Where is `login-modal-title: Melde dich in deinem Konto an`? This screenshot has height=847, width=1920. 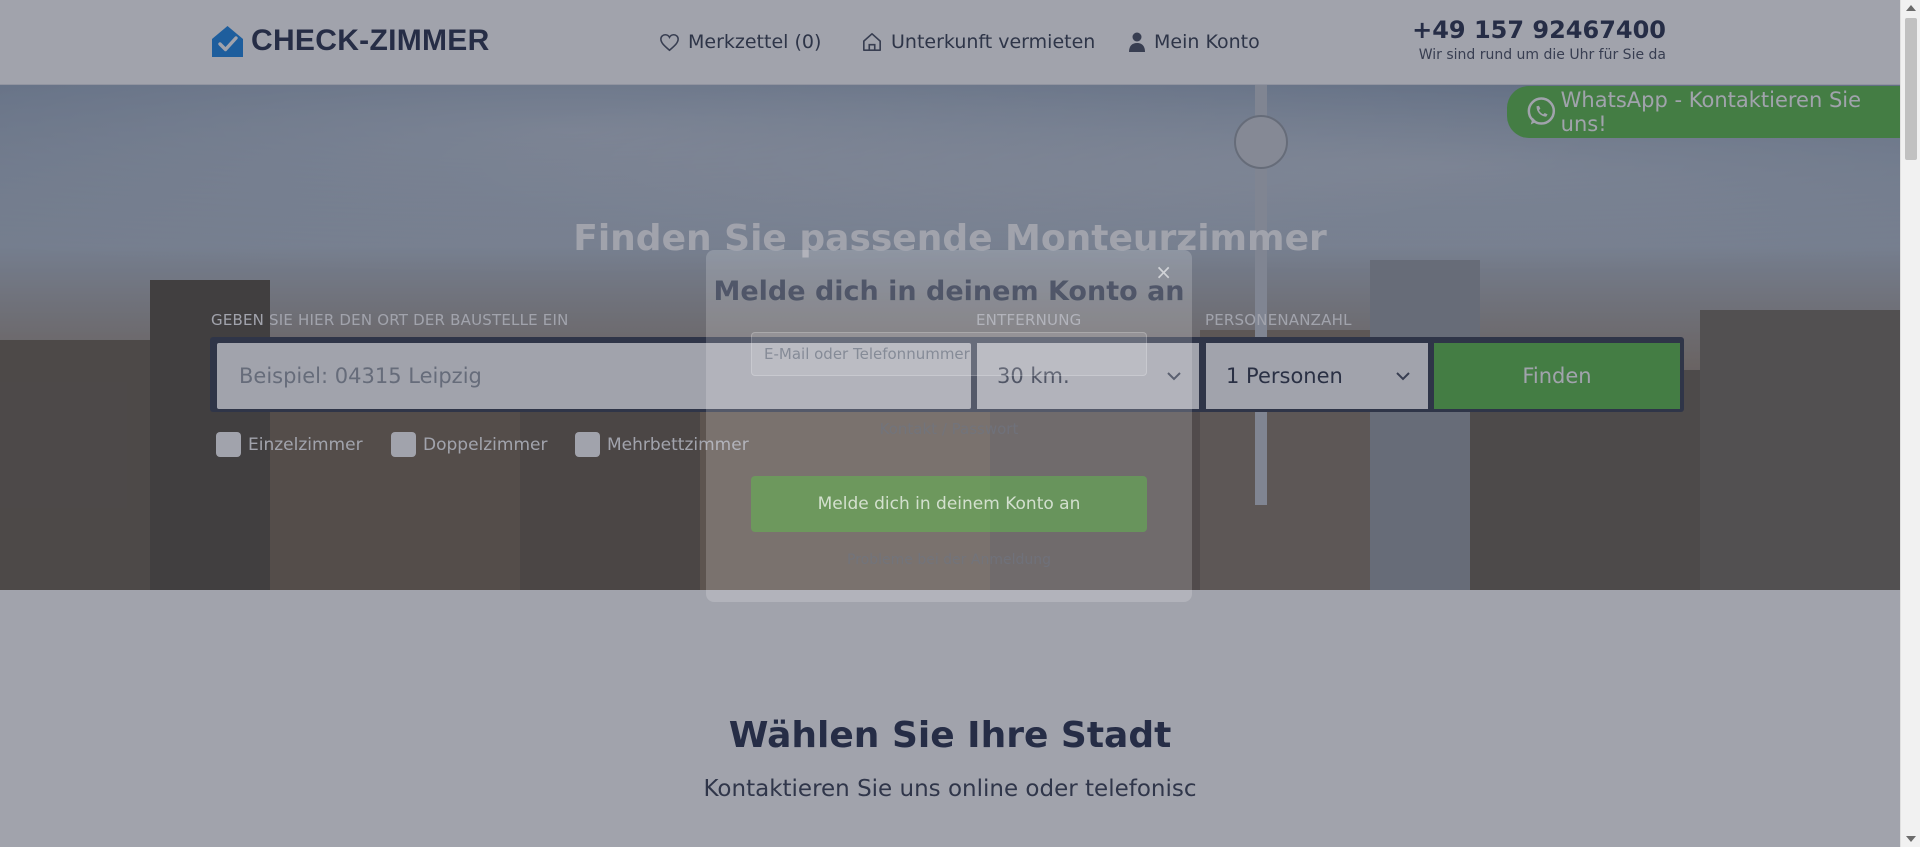 login-modal-title: Melde dich in deinem Konto an is located at coordinates (949, 291).